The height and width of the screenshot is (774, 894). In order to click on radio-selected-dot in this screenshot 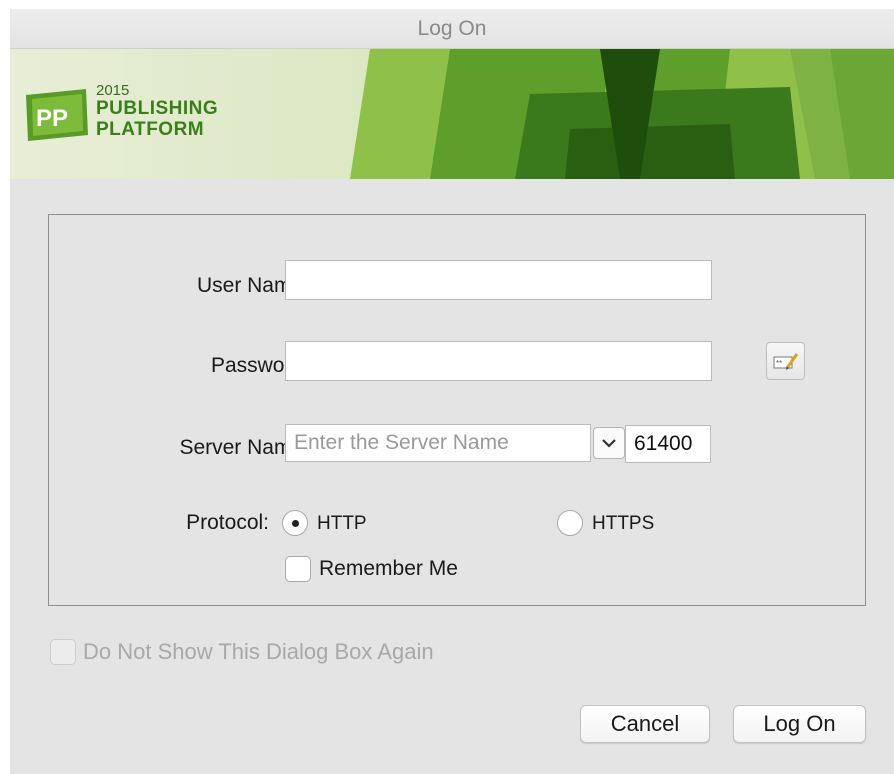, I will do `click(295, 523)`.